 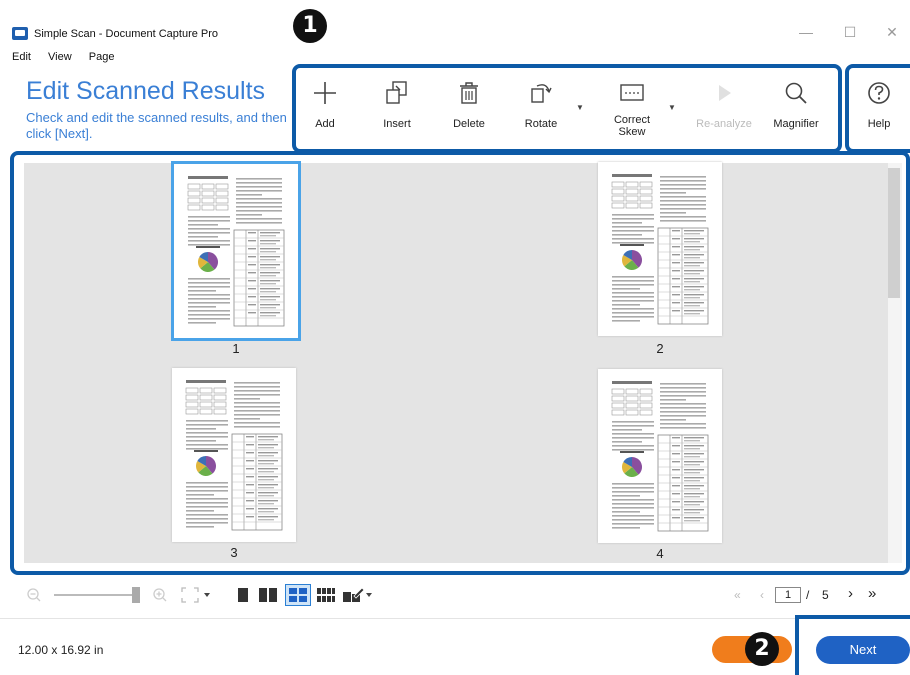 I want to click on page-title: Edit Scanned Results, so click(x=146, y=91).